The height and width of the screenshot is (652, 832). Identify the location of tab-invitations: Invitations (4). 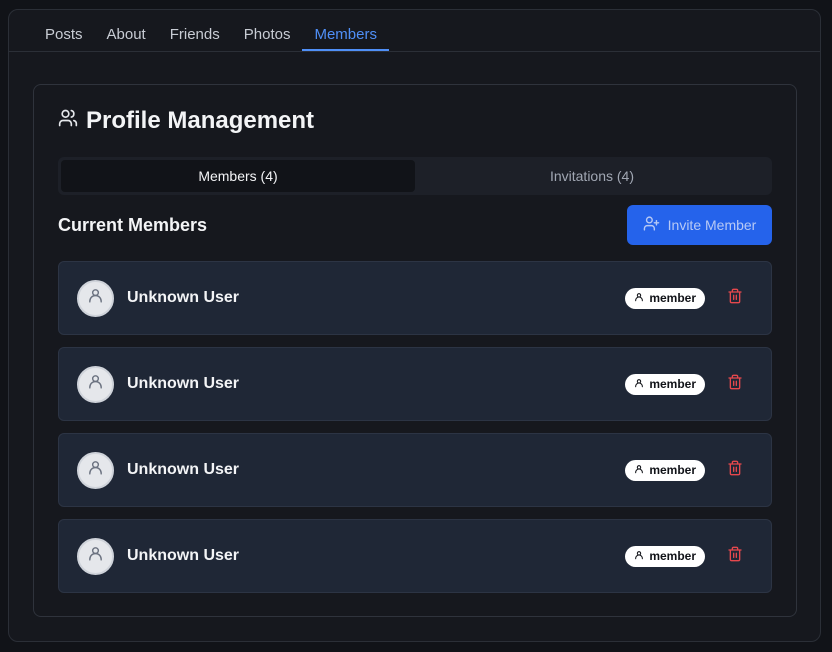
(592, 176).